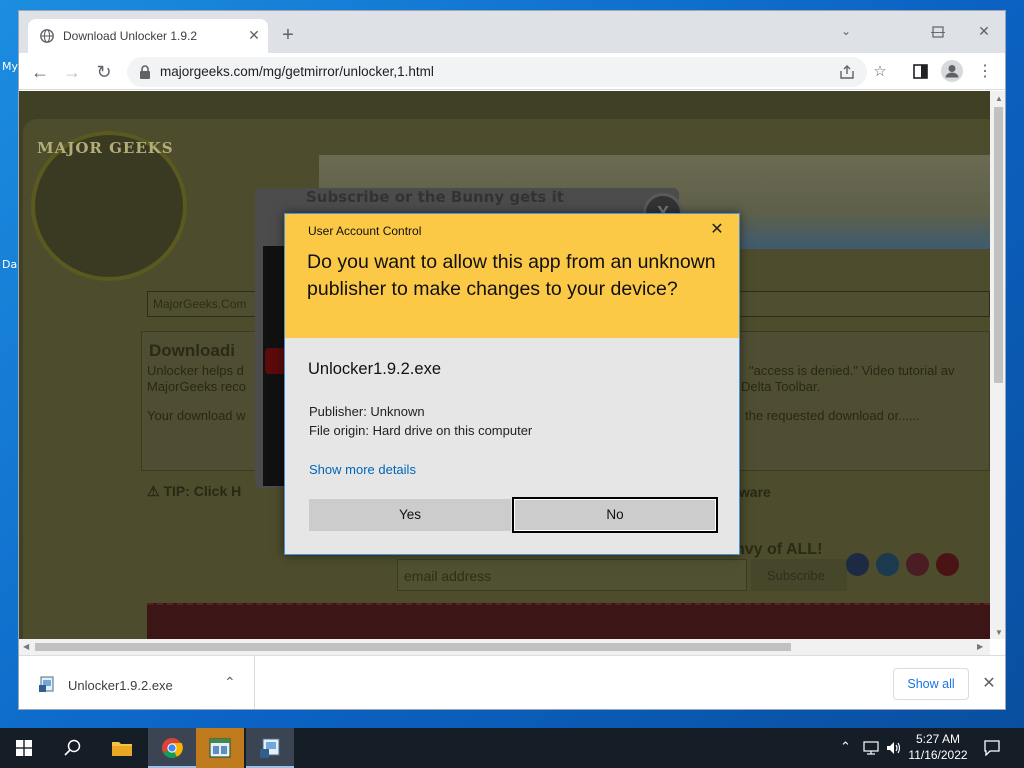 The image size is (1024, 768). I want to click on page-text: Your download w, so click(196, 415).